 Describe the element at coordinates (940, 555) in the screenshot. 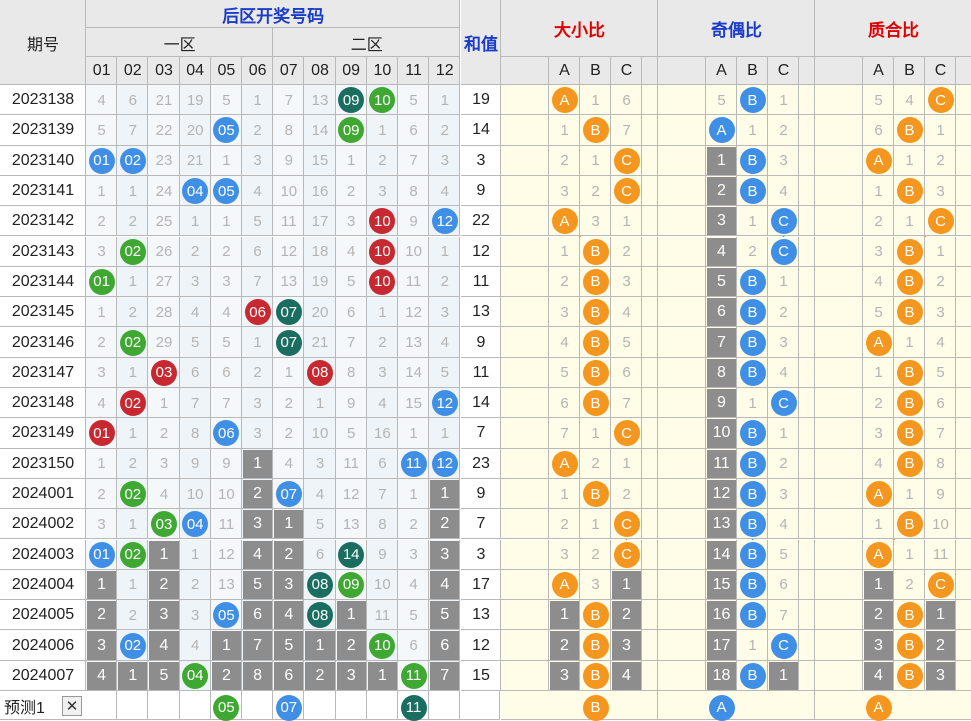

I see `prime-miss-count: 11` at that location.